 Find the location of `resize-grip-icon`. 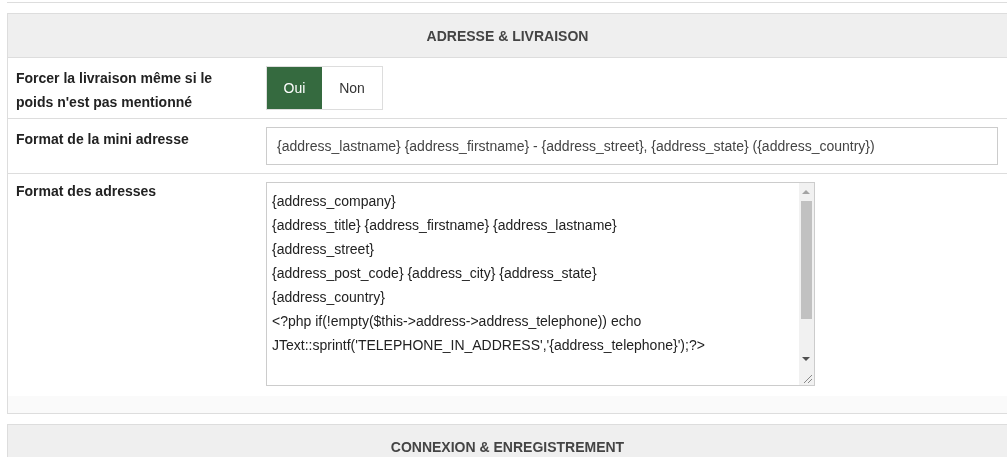

resize-grip-icon is located at coordinates (807, 378).